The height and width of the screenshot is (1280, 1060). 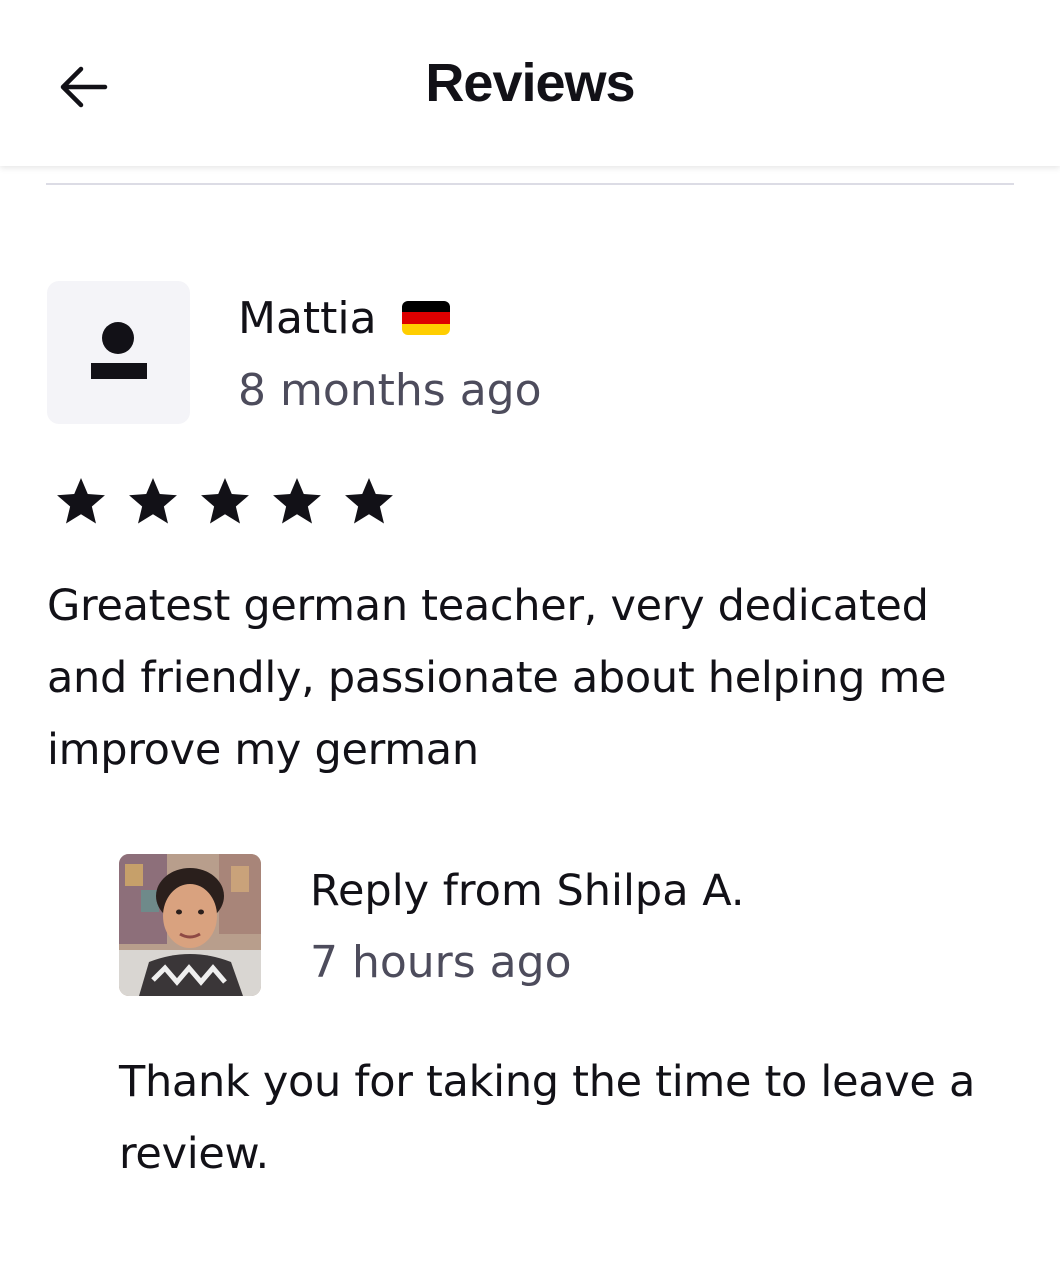 What do you see at coordinates (307, 318) in the screenshot?
I see `reviewer-name: Mattia` at bounding box center [307, 318].